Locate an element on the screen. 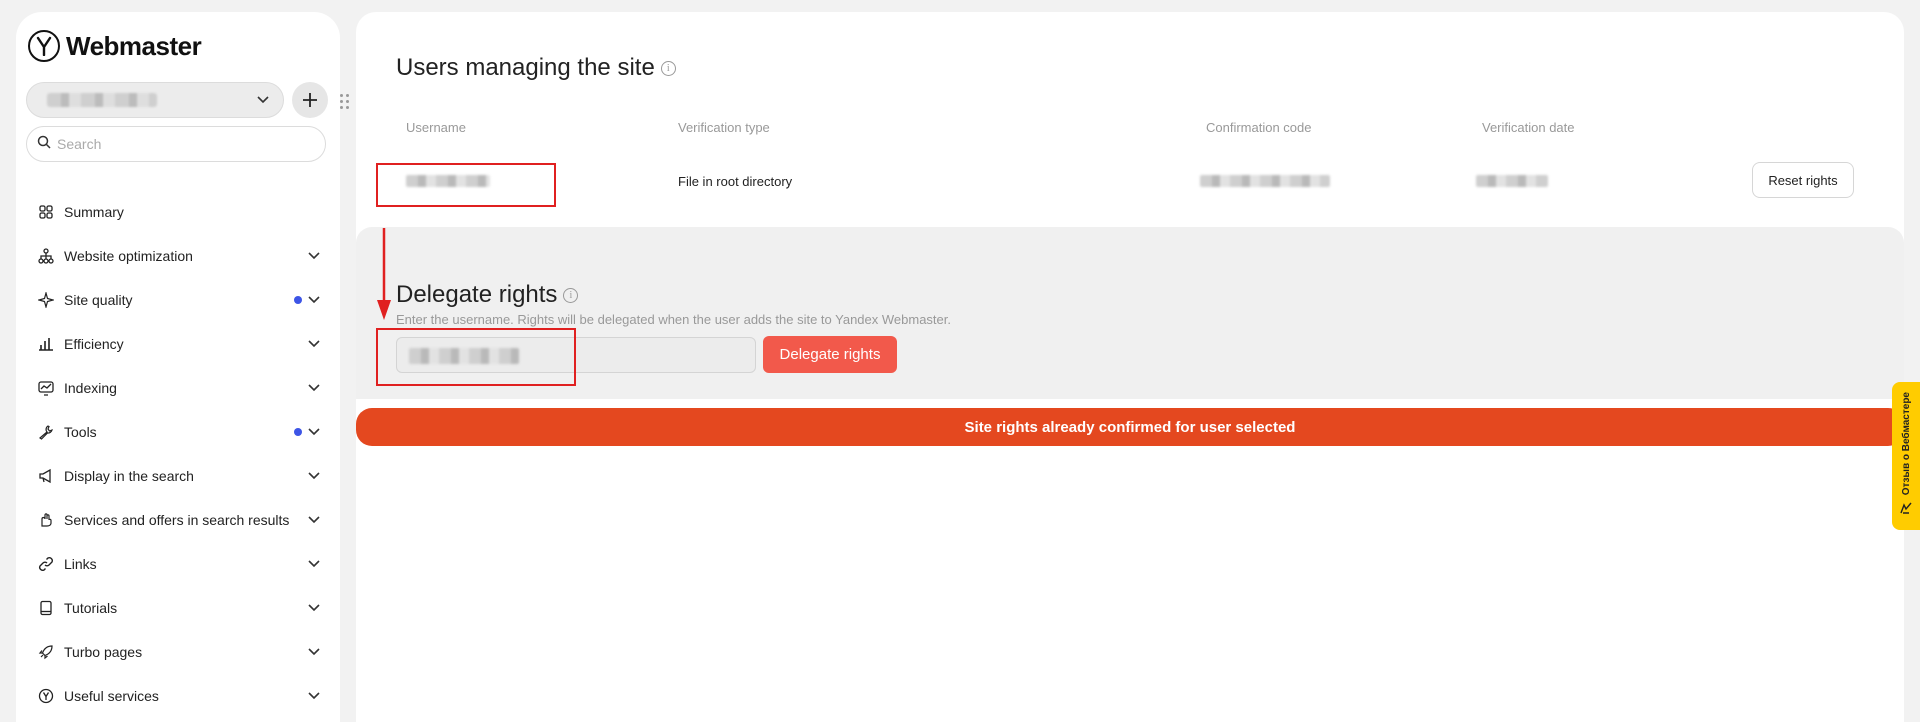 This screenshot has height=722, width=1920. logo: Webmaster is located at coordinates (115, 46).